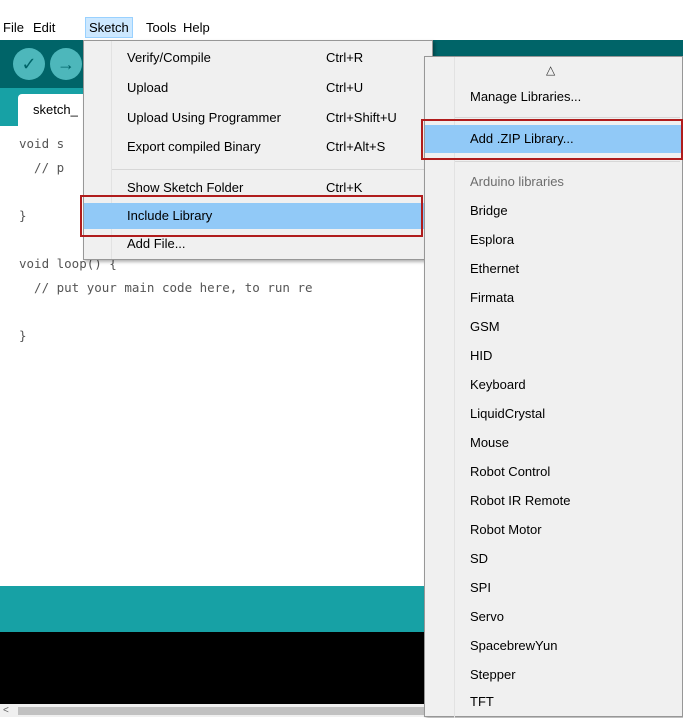 This screenshot has height=718, width=683. I want to click on menu-item-export-compiled-binary: Export compiled Binary Ctrl+Alt+S, so click(258, 147).